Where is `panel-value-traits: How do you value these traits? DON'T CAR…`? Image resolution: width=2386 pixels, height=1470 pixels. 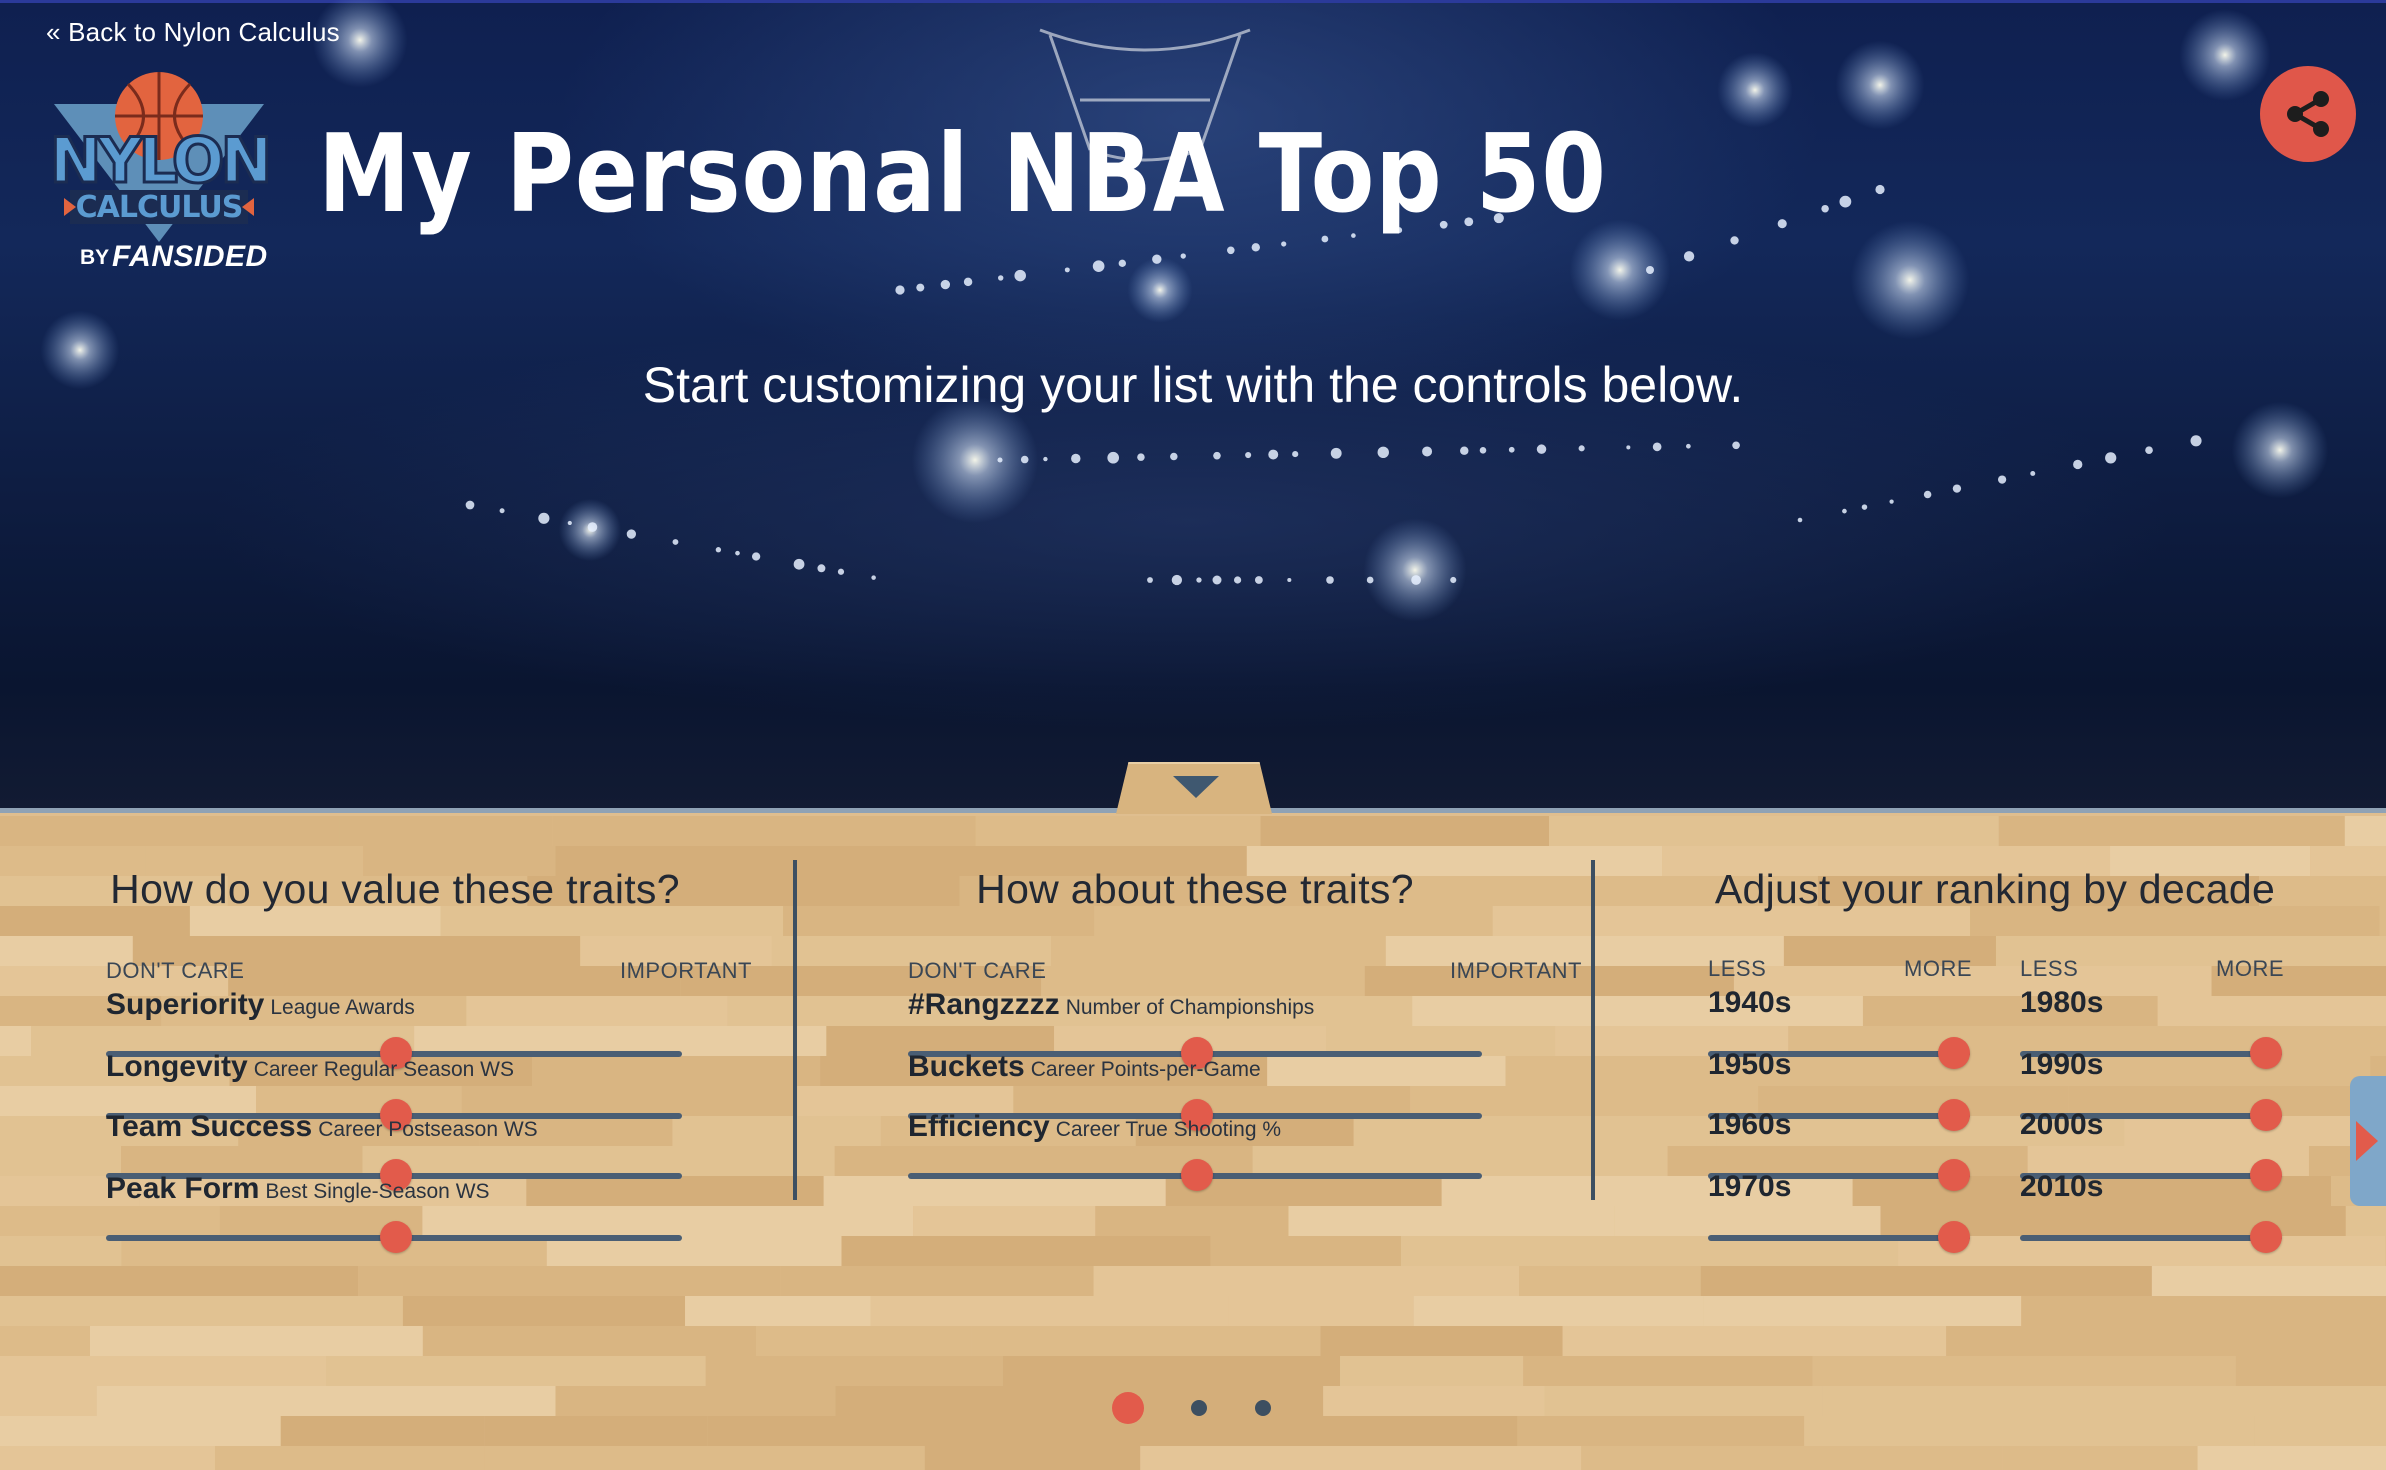 panel-value-traits: How do you value these traits? DON'T CAR… is located at coordinates (405, 1139).